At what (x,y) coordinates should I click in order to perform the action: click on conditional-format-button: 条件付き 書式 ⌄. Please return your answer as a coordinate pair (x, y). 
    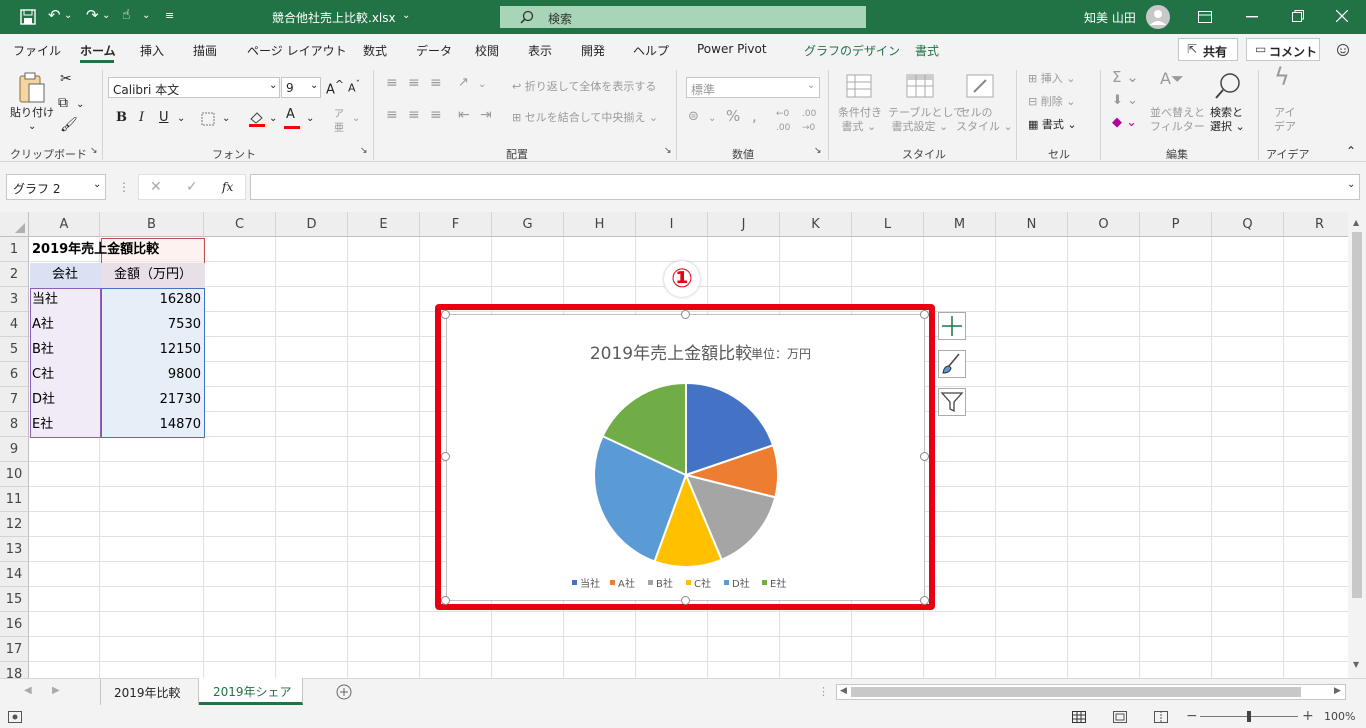
    Looking at the image, I should click on (860, 120).